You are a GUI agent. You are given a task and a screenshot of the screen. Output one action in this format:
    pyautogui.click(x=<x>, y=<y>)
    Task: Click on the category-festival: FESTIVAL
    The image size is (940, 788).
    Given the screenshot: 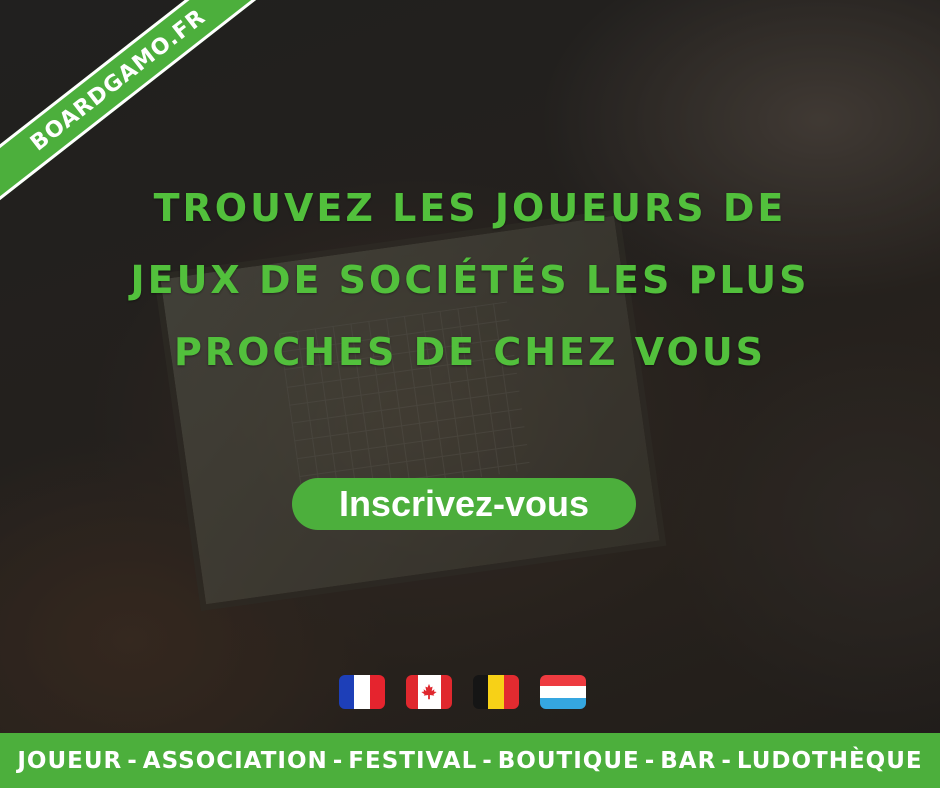 What is the action you would take?
    pyautogui.click(x=413, y=760)
    